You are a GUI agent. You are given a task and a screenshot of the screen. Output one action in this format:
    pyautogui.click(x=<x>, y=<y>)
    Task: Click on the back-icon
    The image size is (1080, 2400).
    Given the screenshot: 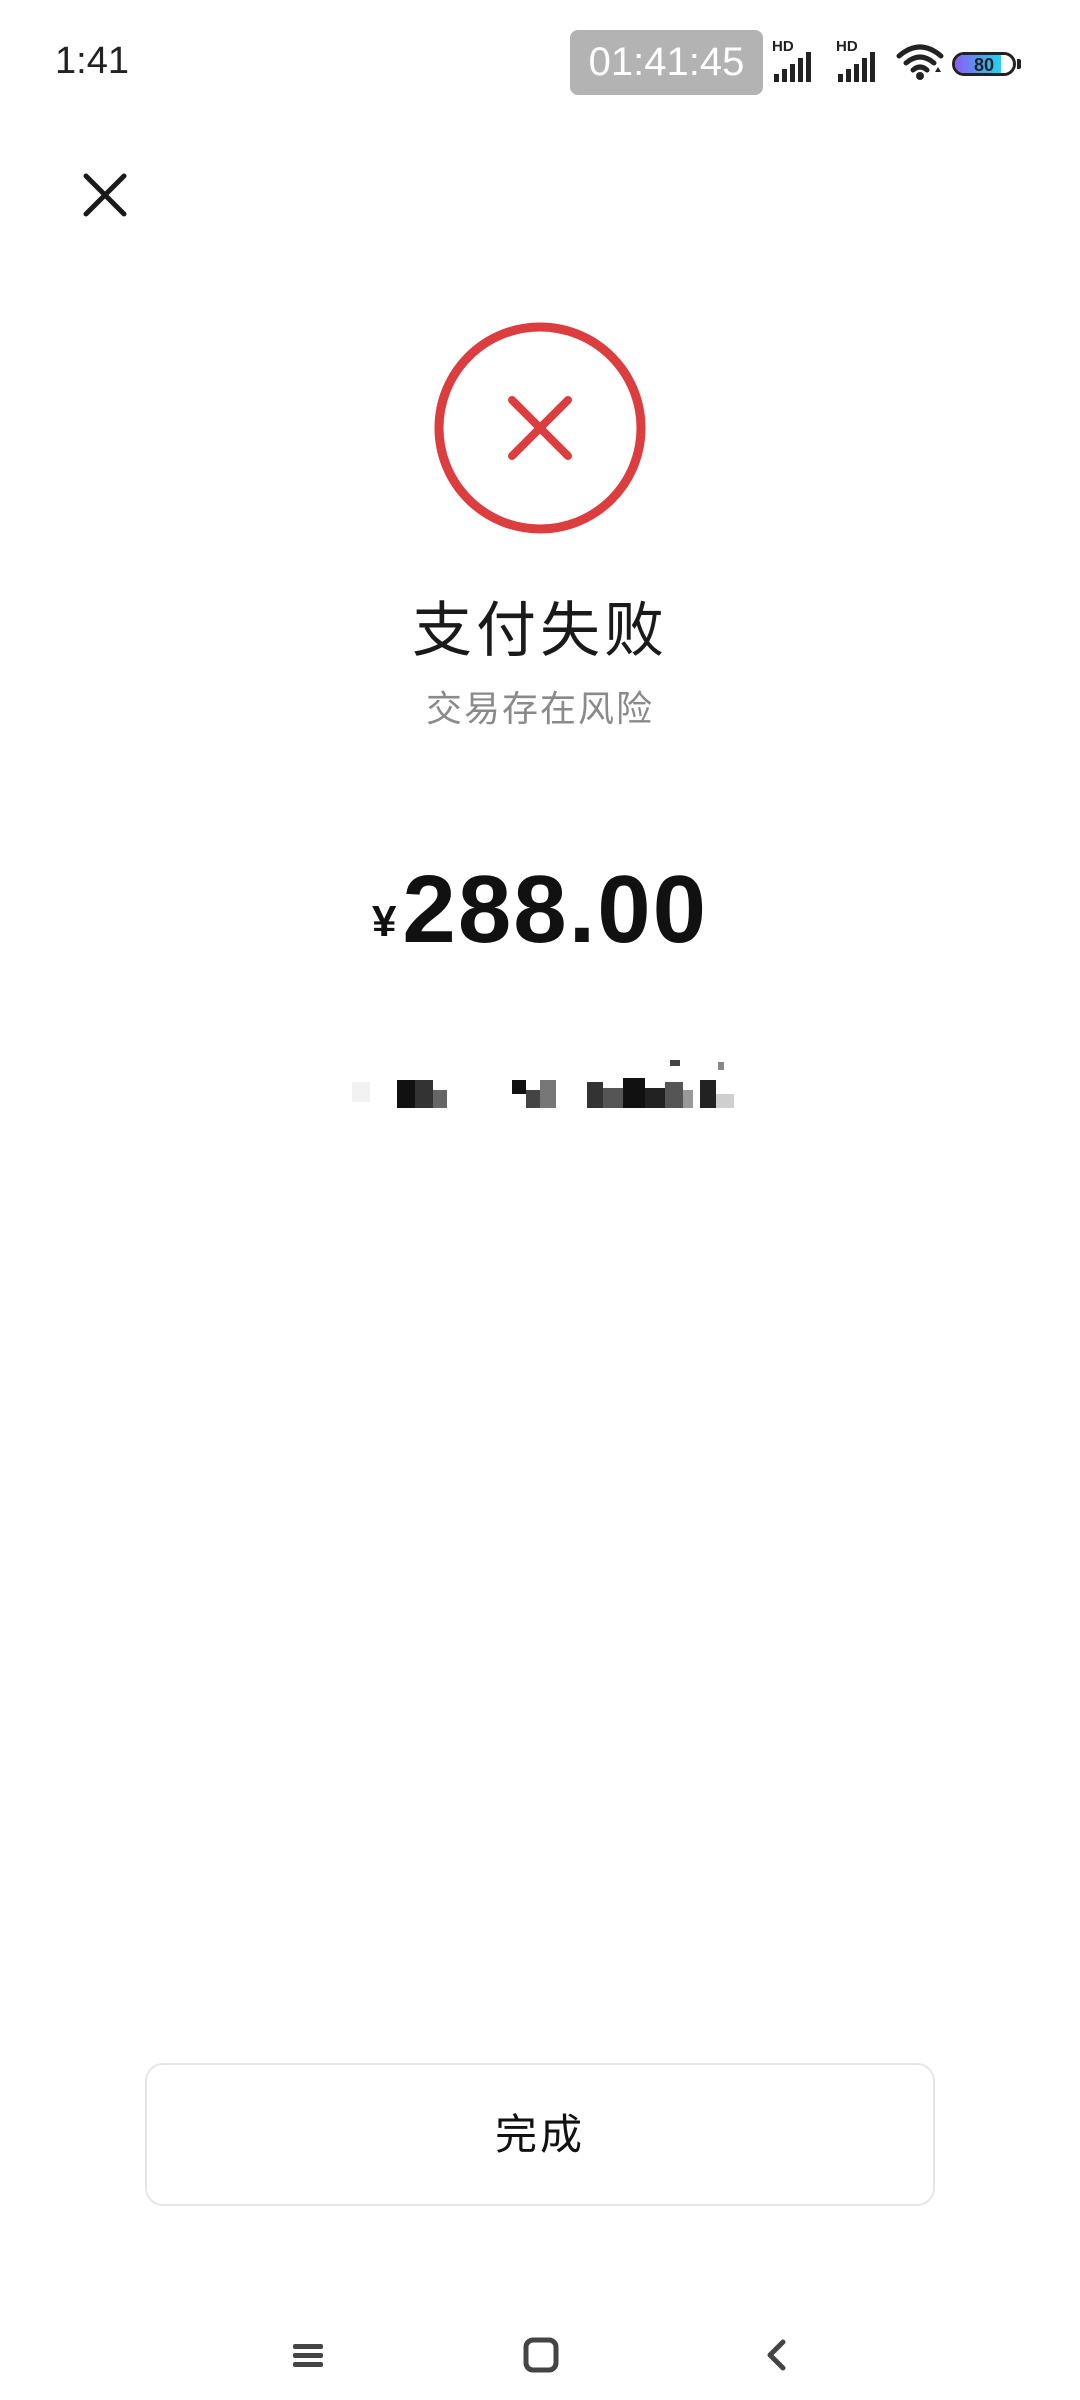 What is the action you would take?
    pyautogui.click(x=777, y=2355)
    